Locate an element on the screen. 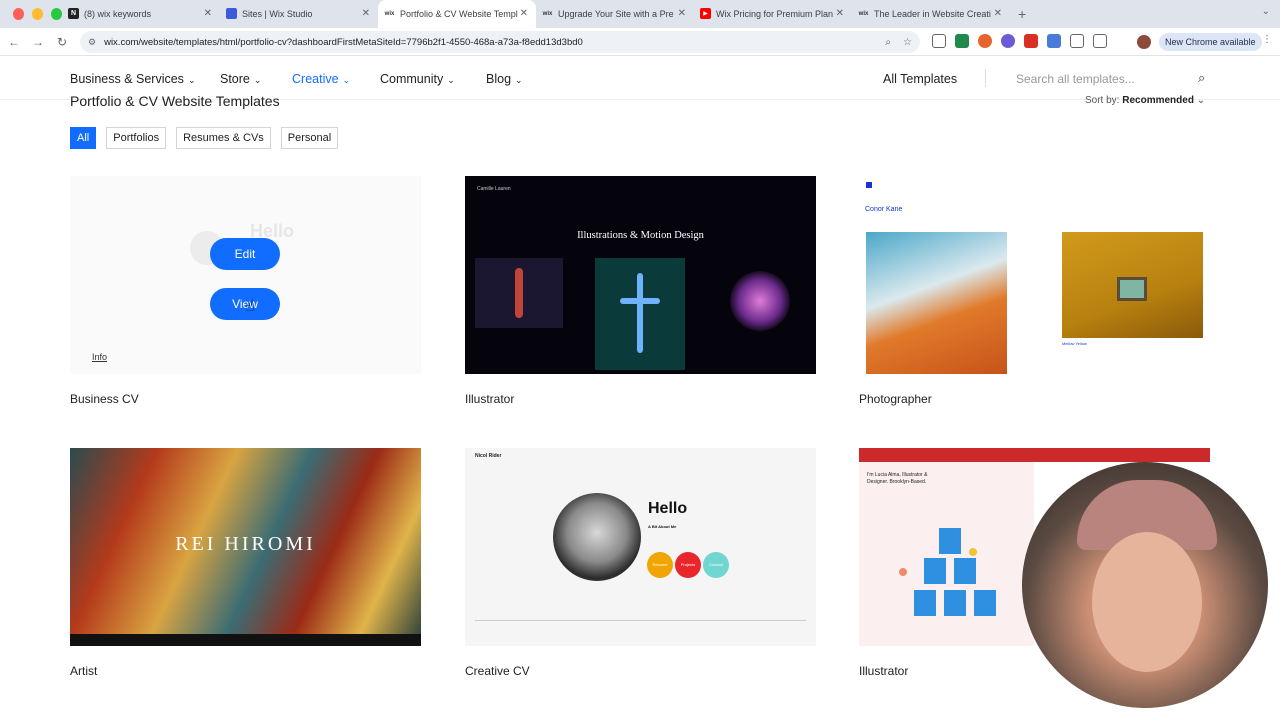  cast-icon is located at coordinates (939, 41).